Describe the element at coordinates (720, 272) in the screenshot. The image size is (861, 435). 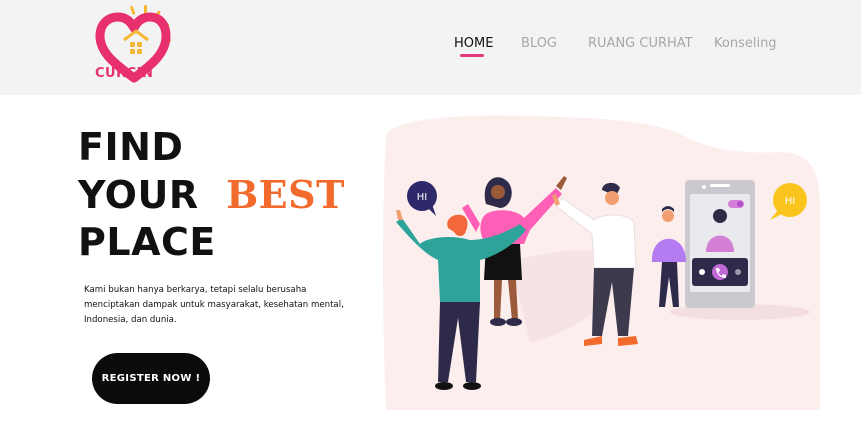
I see `phone-call-icon` at that location.